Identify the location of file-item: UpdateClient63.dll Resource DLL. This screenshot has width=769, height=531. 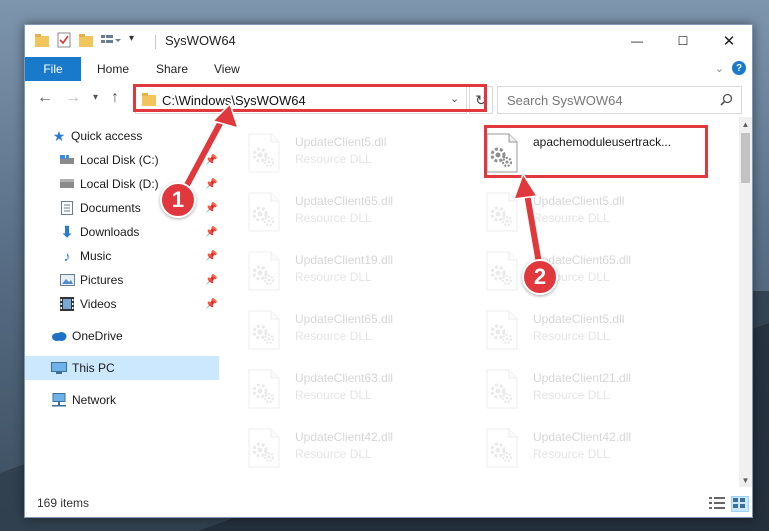
(331, 392).